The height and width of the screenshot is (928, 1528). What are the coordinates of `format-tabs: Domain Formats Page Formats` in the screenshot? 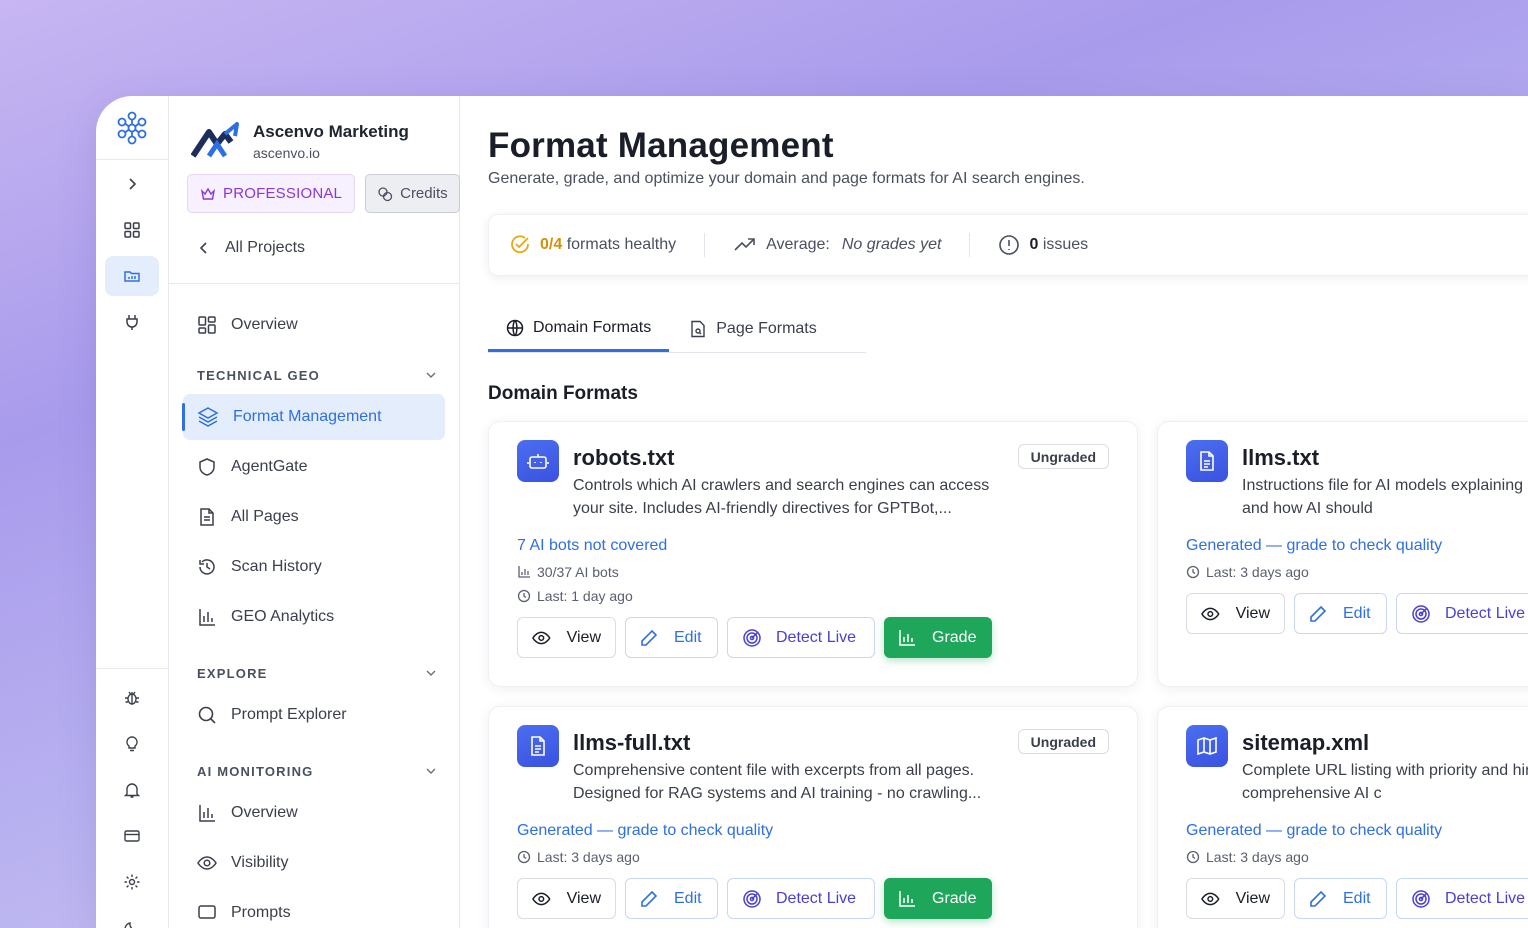 It's located at (677, 329).